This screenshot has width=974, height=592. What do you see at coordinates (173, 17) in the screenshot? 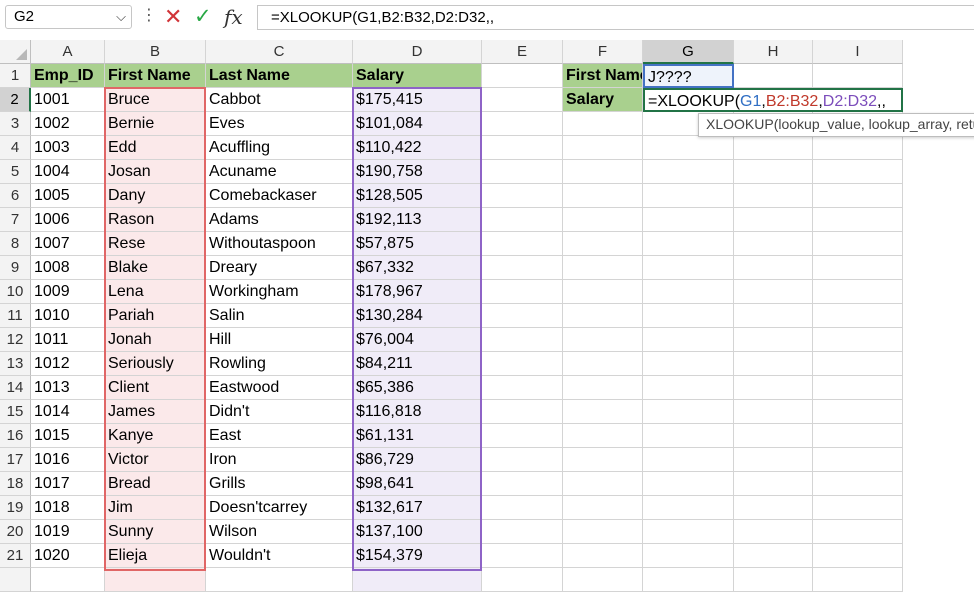
I see `x-icon: ✕` at bounding box center [173, 17].